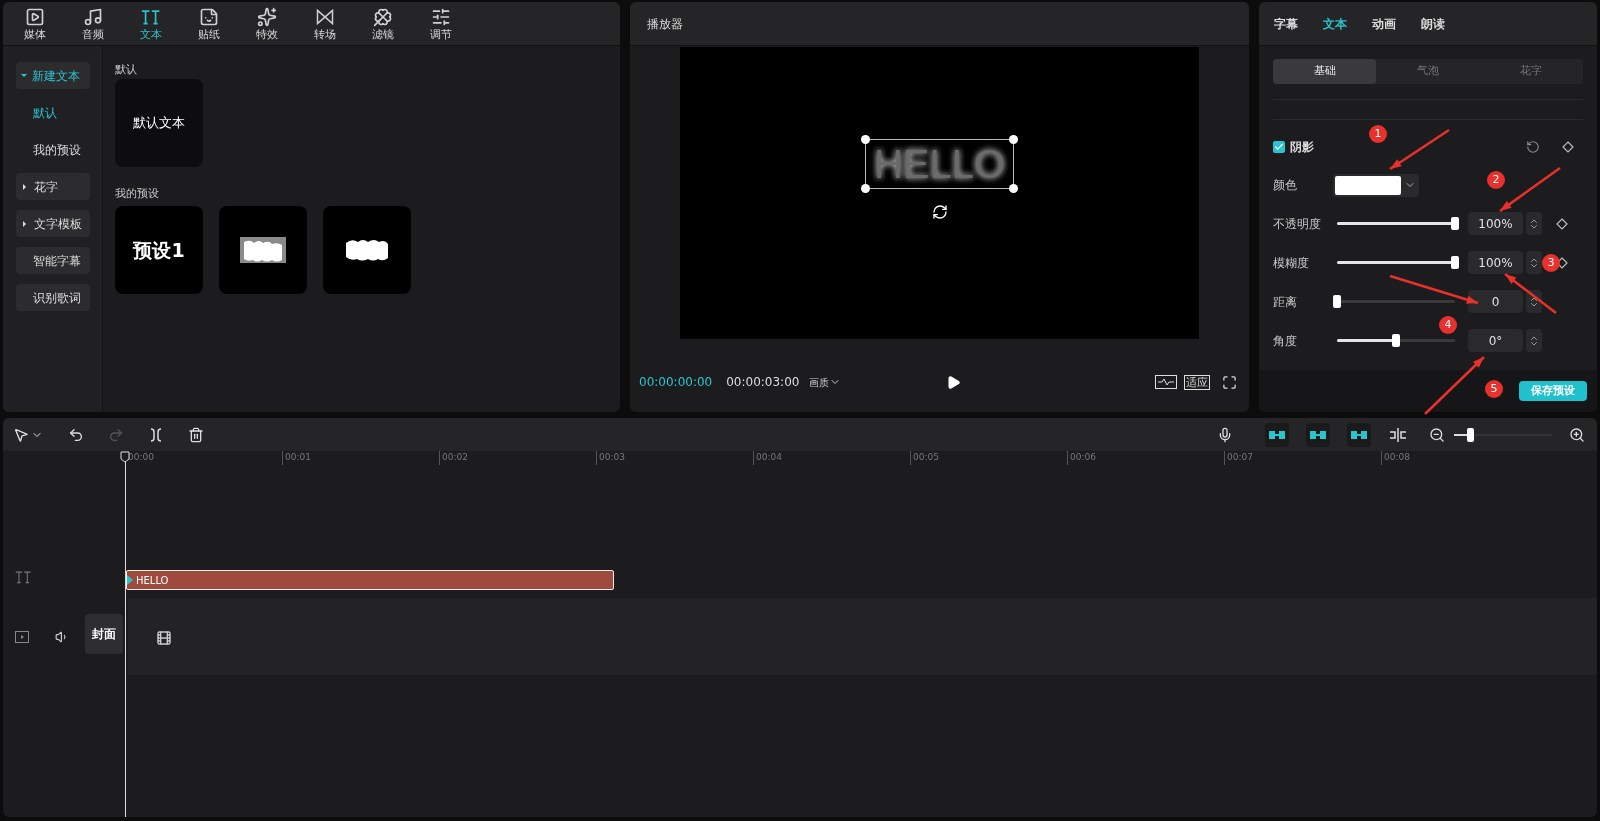 The width and height of the screenshot is (1600, 821). What do you see at coordinates (22, 637) in the screenshot?
I see `video-track-icon` at bounding box center [22, 637].